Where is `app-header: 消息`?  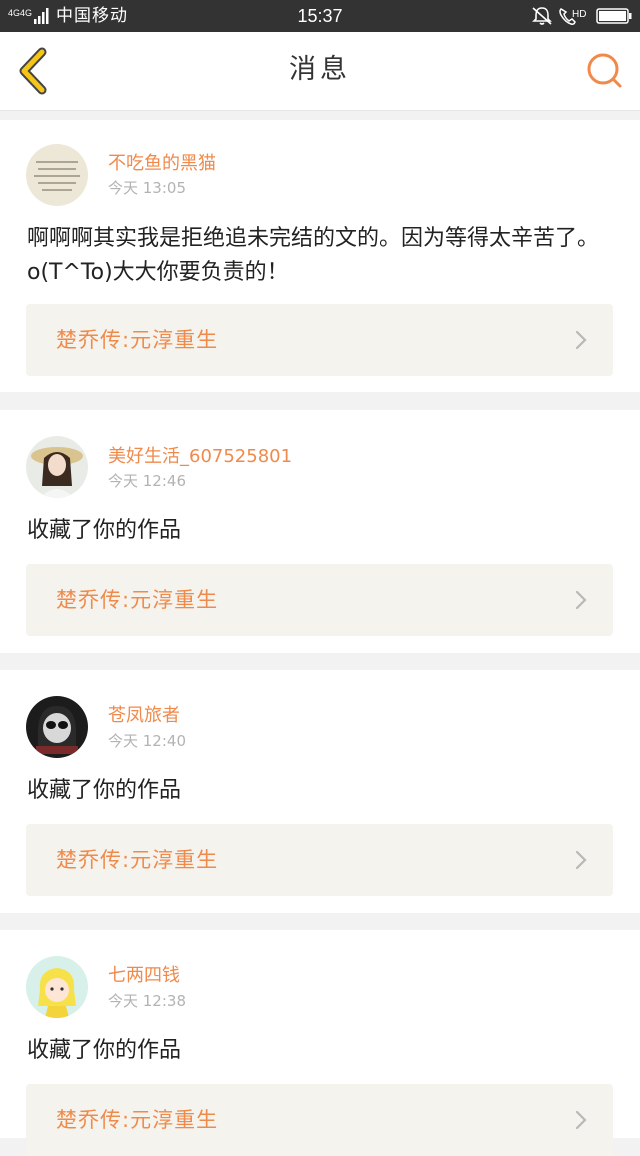
app-header: 消息 is located at coordinates (320, 71).